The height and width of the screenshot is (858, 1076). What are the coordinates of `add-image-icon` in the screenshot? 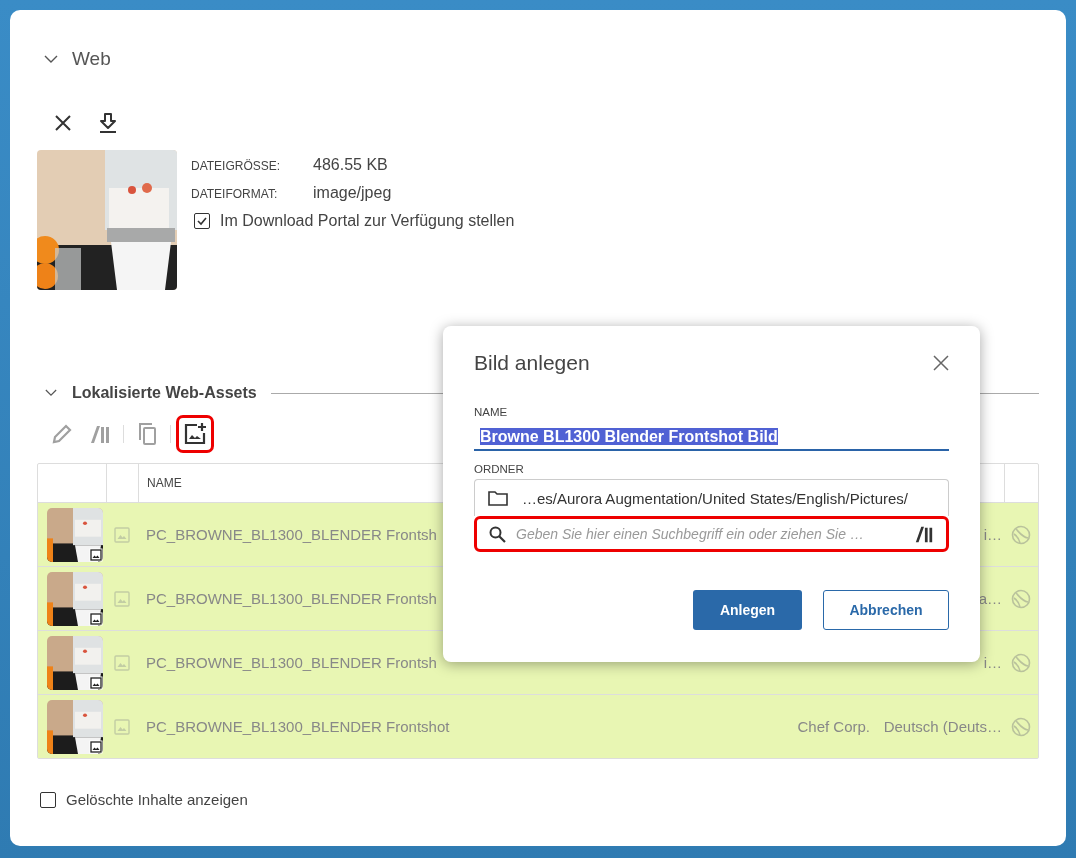 It's located at (195, 434).